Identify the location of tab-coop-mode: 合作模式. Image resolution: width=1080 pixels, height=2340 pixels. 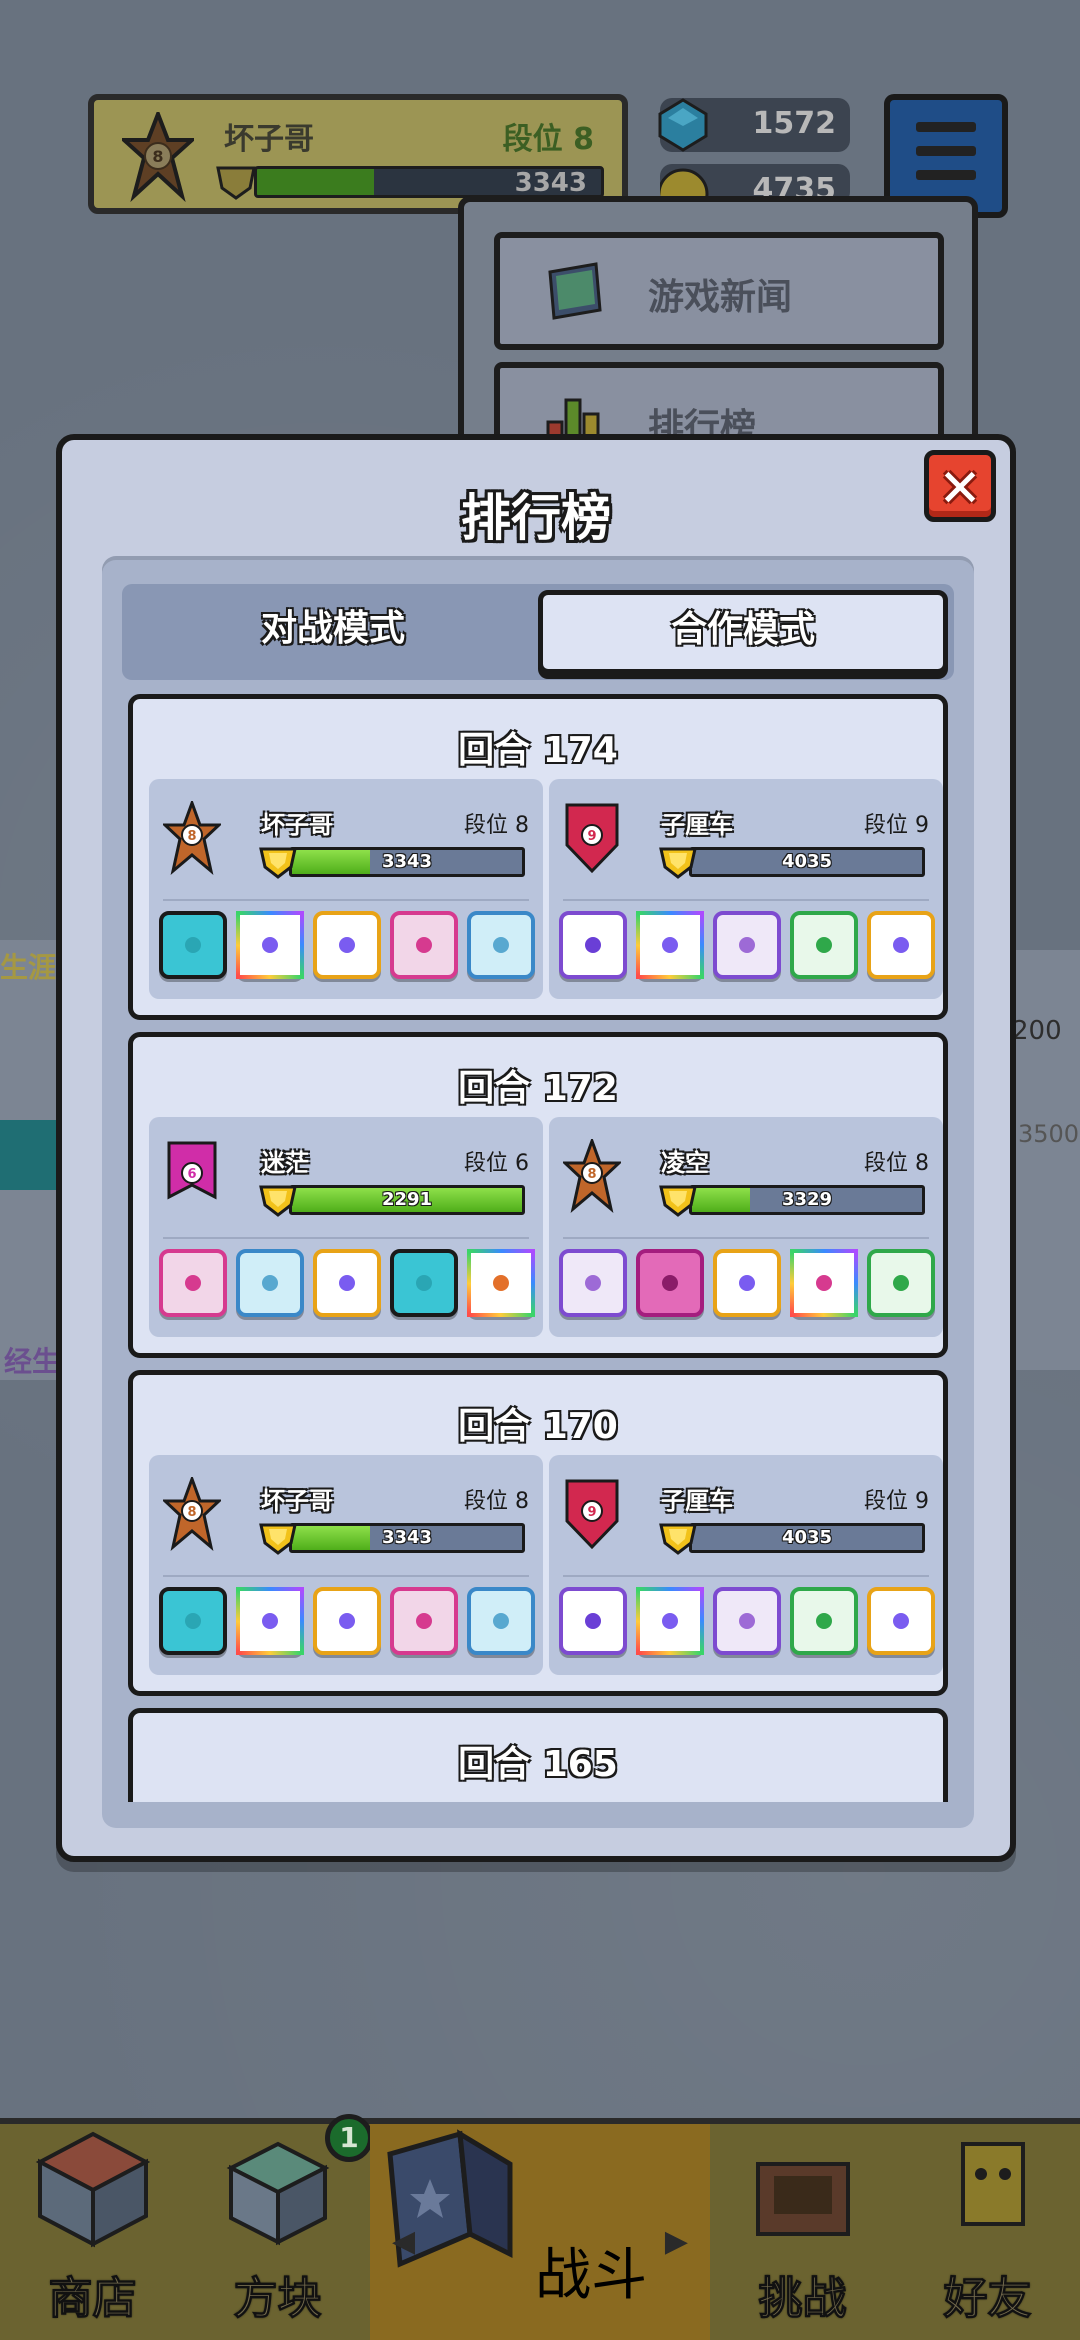
(743, 632).